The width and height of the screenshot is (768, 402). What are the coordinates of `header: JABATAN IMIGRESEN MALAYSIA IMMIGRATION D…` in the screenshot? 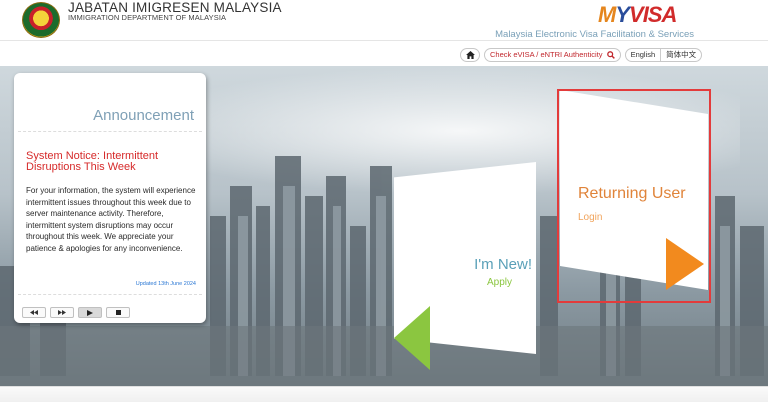 It's located at (384, 20).